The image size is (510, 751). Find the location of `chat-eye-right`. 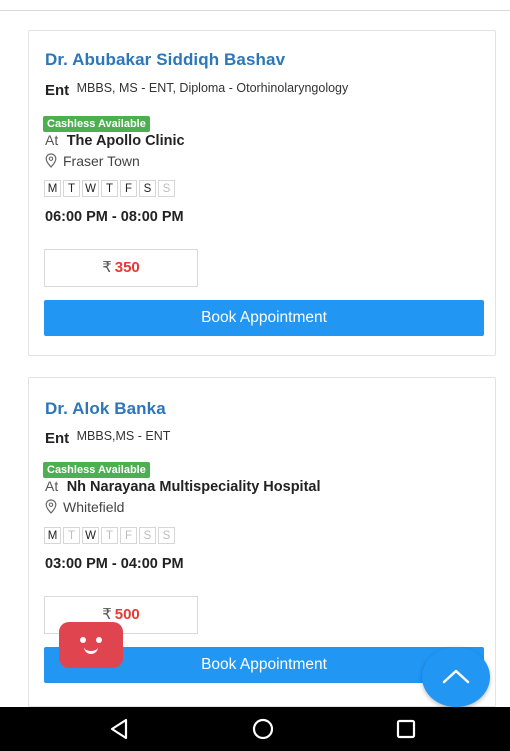

chat-eye-right is located at coordinates (99, 640).